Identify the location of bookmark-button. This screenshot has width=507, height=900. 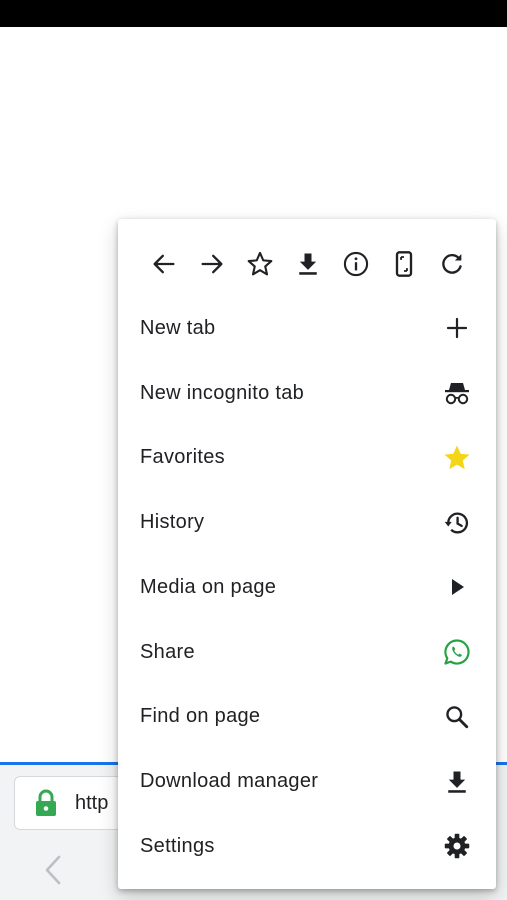
(260, 264).